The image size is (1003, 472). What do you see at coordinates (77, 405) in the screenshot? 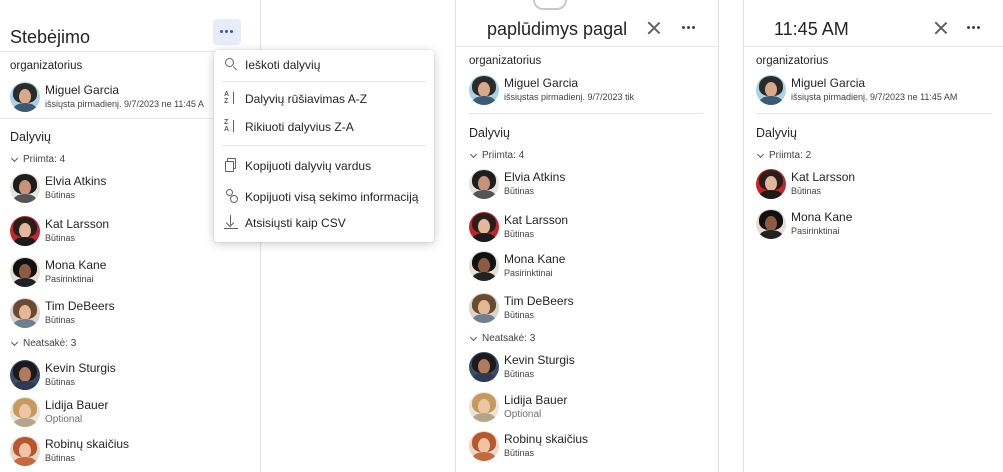
I see `attendee-name: Lidija Bauer` at bounding box center [77, 405].